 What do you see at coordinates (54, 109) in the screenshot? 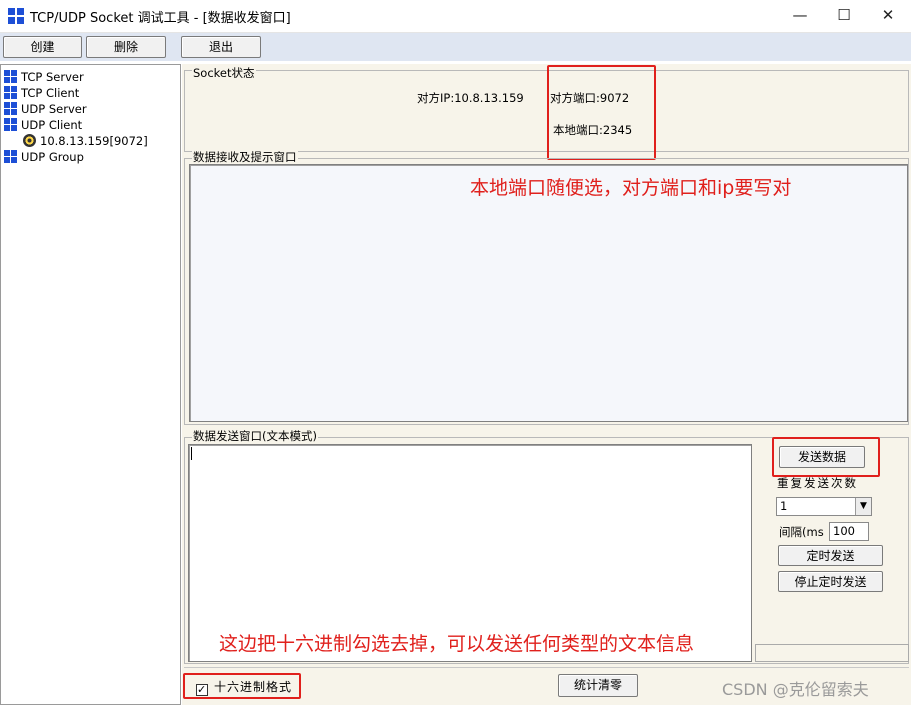
I see `tree-item-label: UDP Server` at bounding box center [54, 109].